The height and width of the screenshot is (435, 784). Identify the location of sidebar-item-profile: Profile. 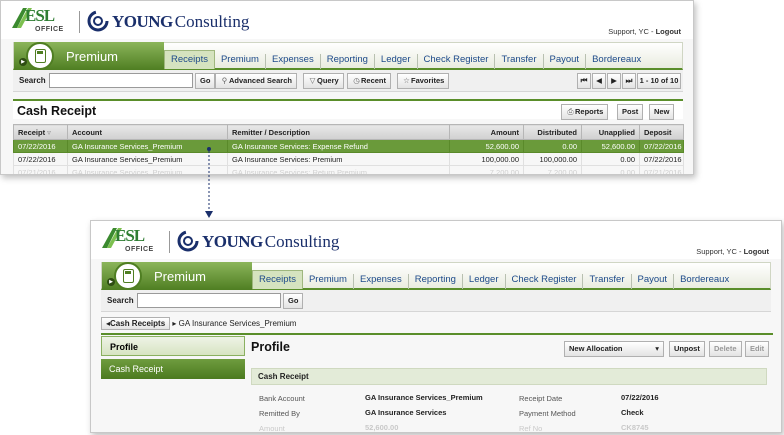
(173, 346).